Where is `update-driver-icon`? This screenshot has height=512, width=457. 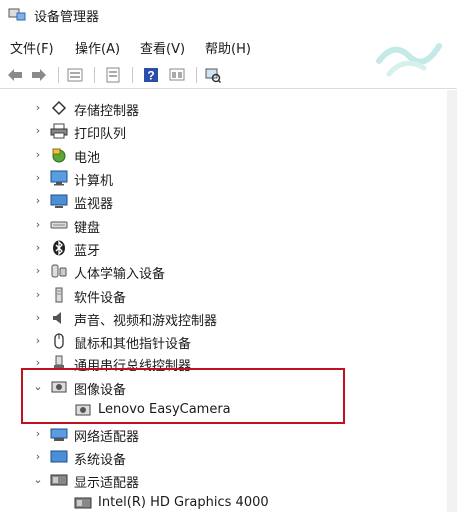
update-driver-icon is located at coordinates (113, 75).